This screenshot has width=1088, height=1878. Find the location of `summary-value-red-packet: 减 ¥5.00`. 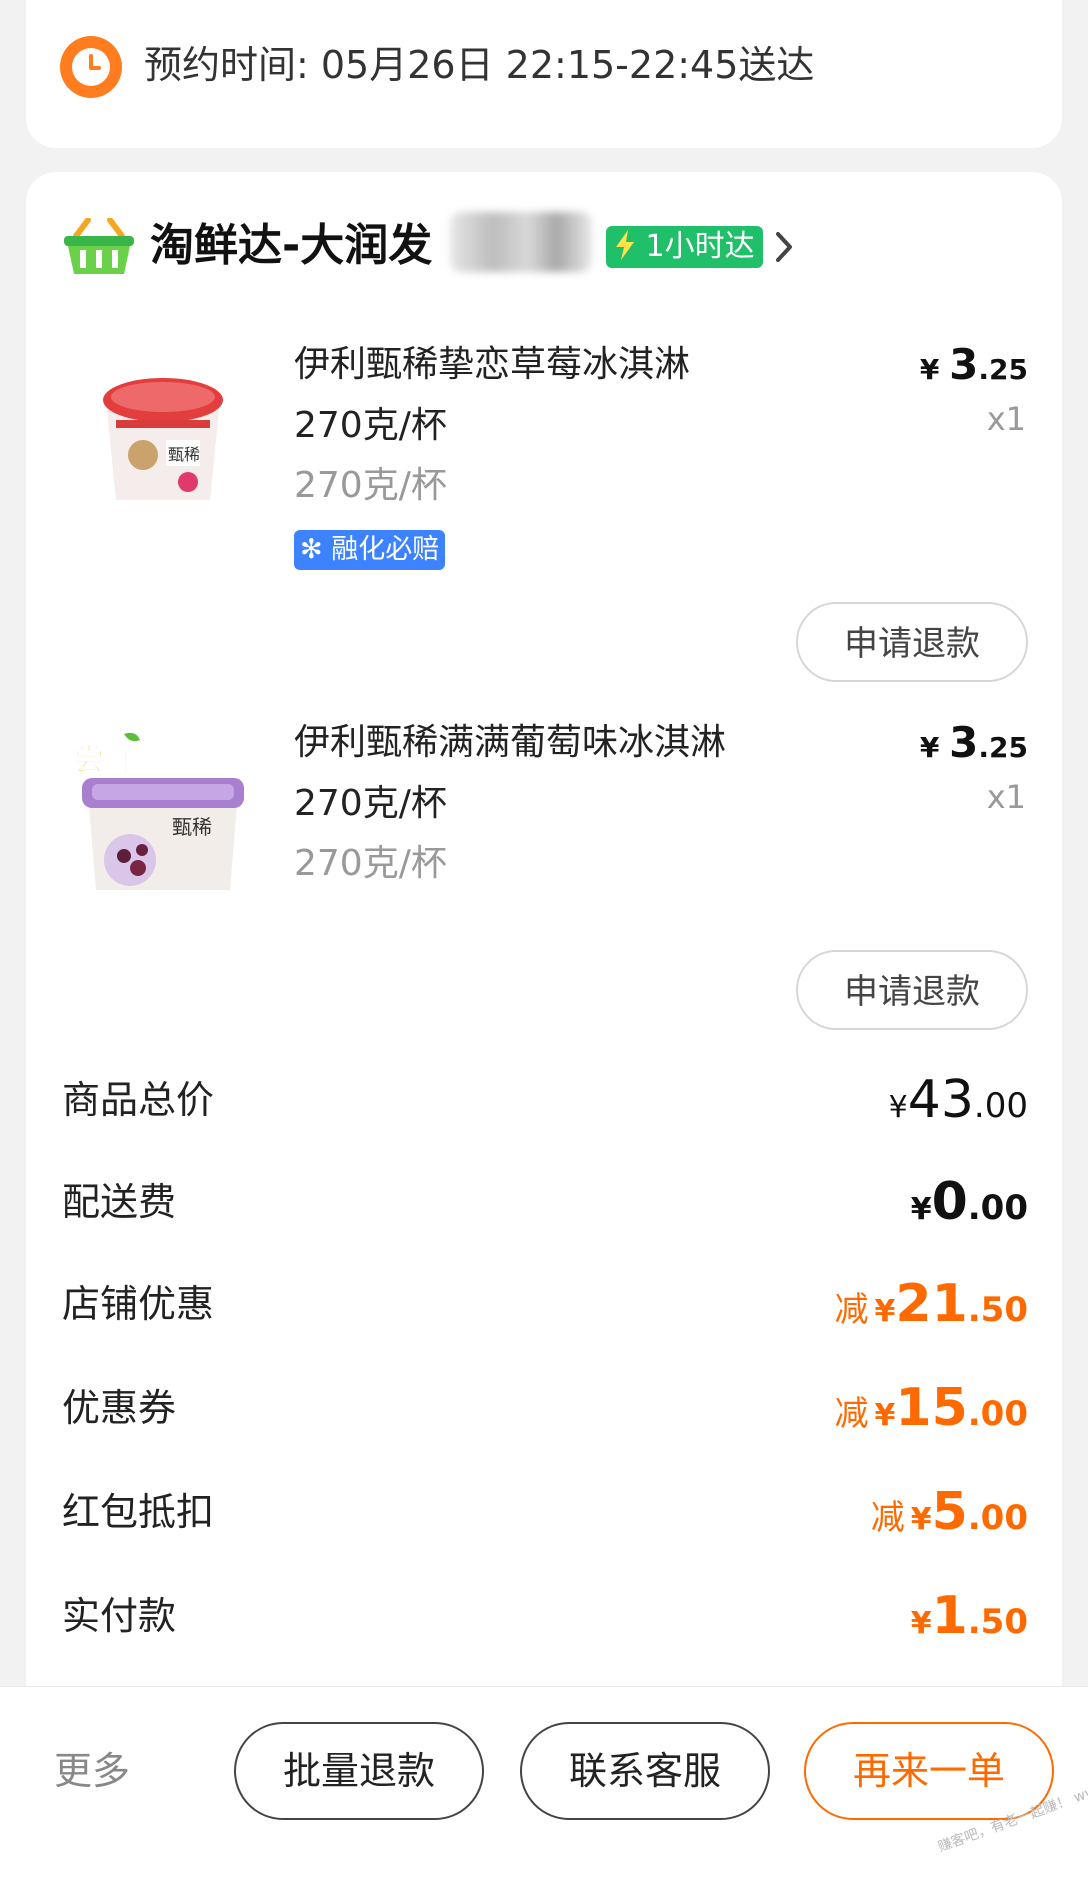

summary-value-red-packet: 减 ¥5.00 is located at coordinates (949, 1518).